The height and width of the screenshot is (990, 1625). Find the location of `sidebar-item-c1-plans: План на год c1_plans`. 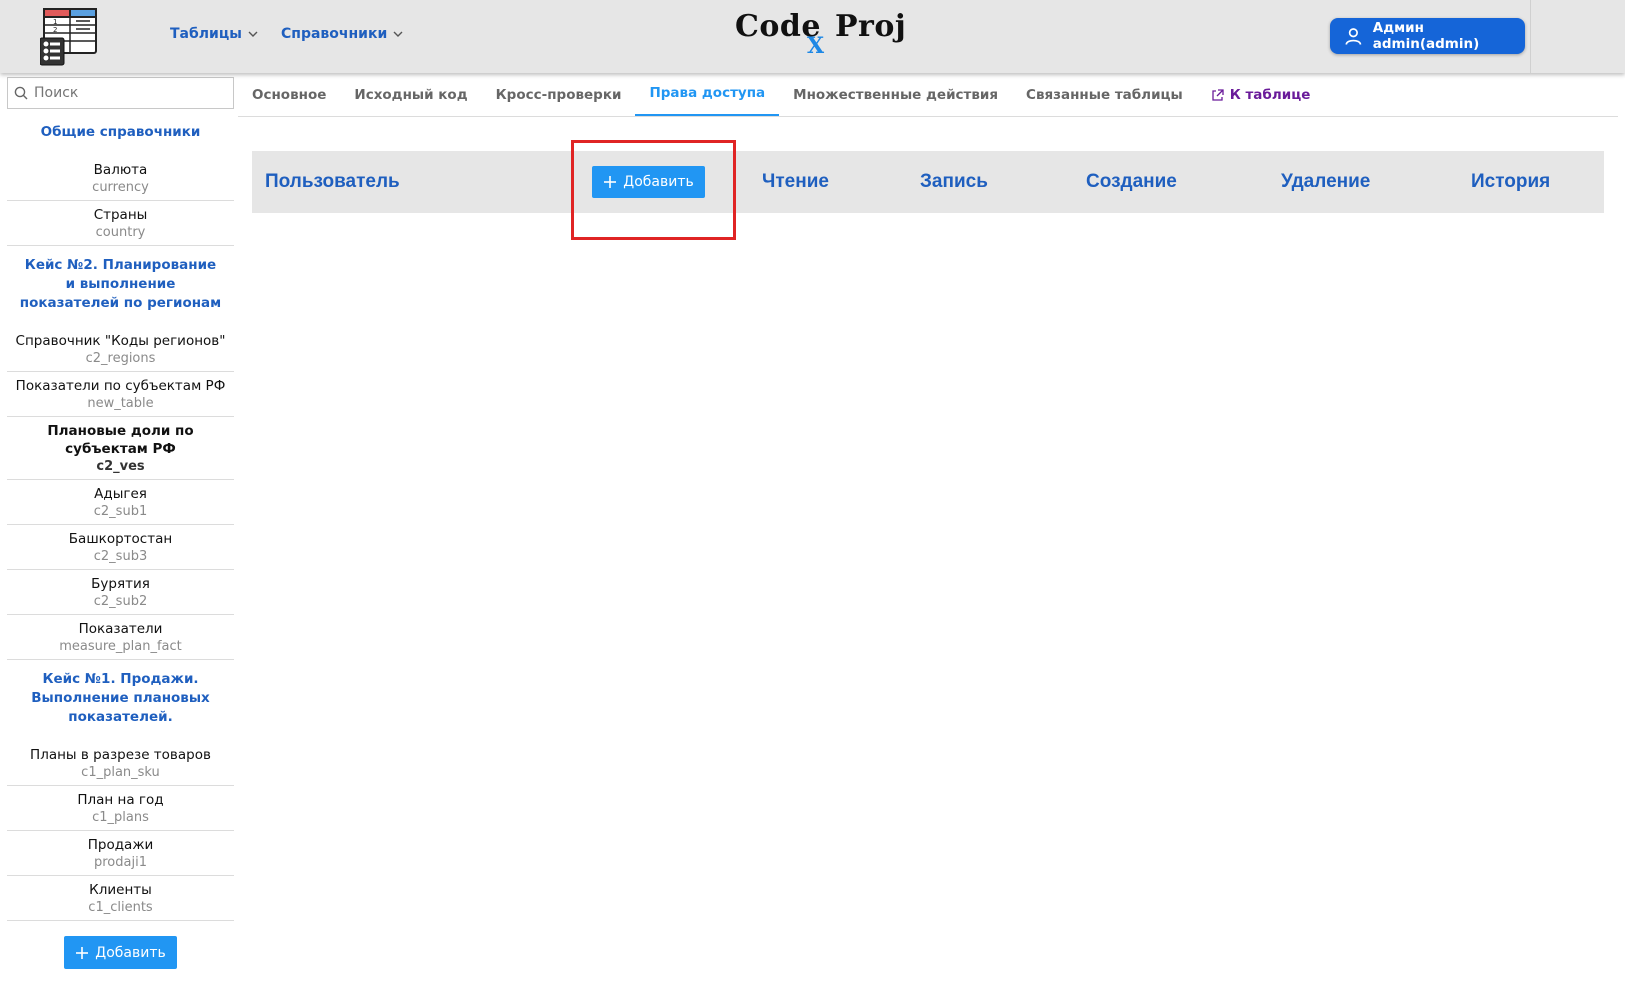

sidebar-item-c1-plans: План на год c1_plans is located at coordinates (120, 808).